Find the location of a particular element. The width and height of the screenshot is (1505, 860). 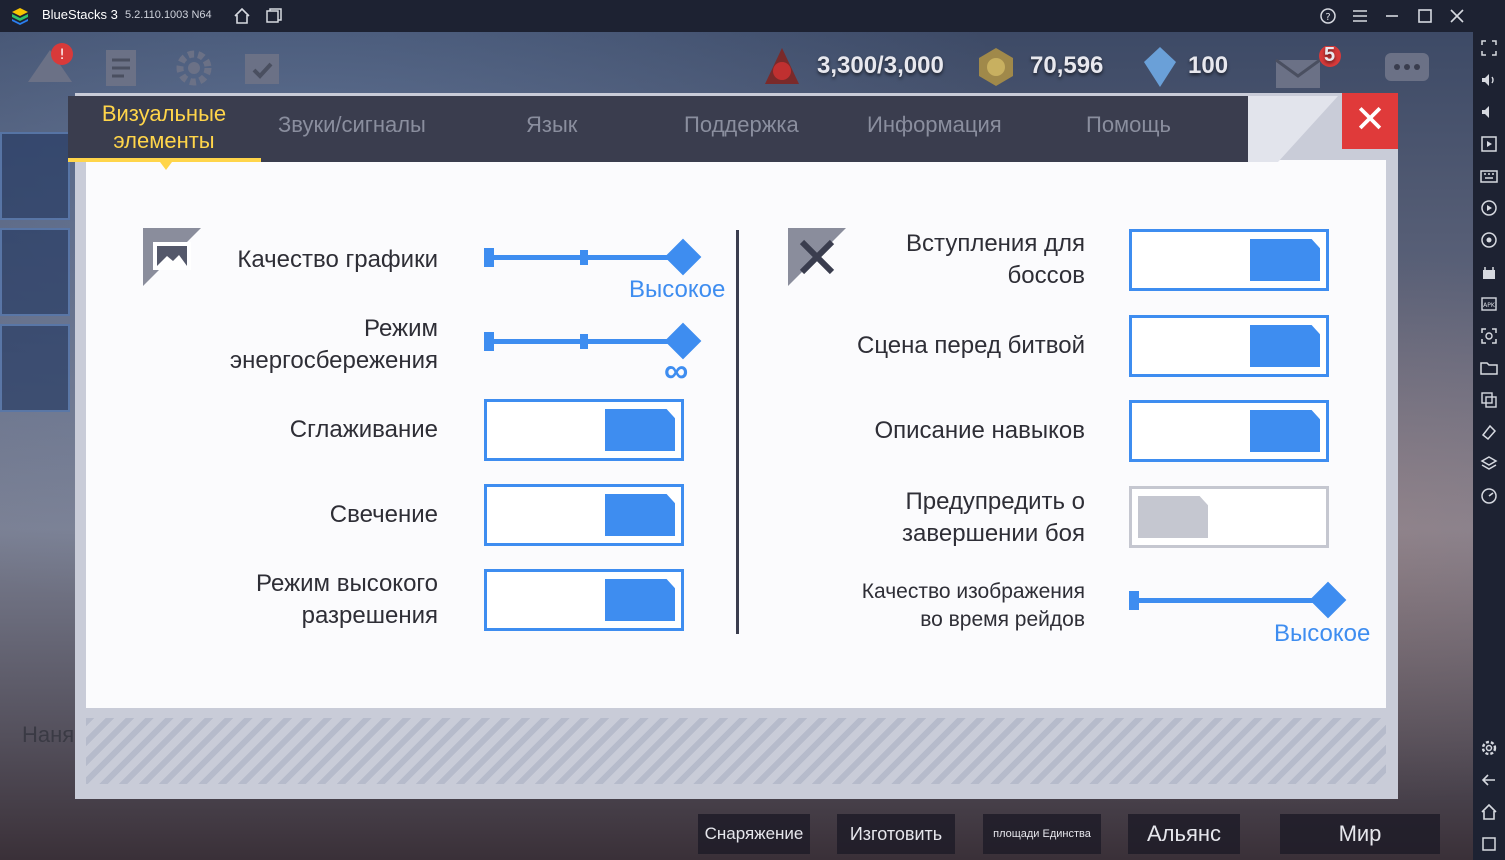

help-icon: ? is located at coordinates (1328, 16).